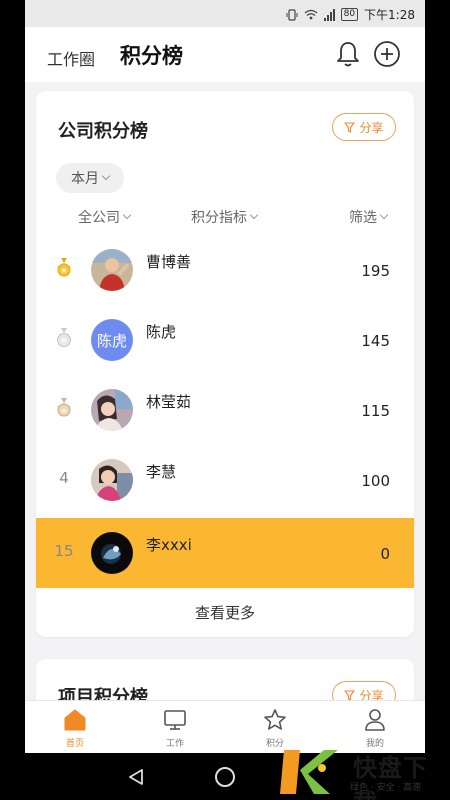 Image resolution: width=450 pixels, height=800 pixels. I want to click on metric-filter: 积分指标, so click(225, 217).